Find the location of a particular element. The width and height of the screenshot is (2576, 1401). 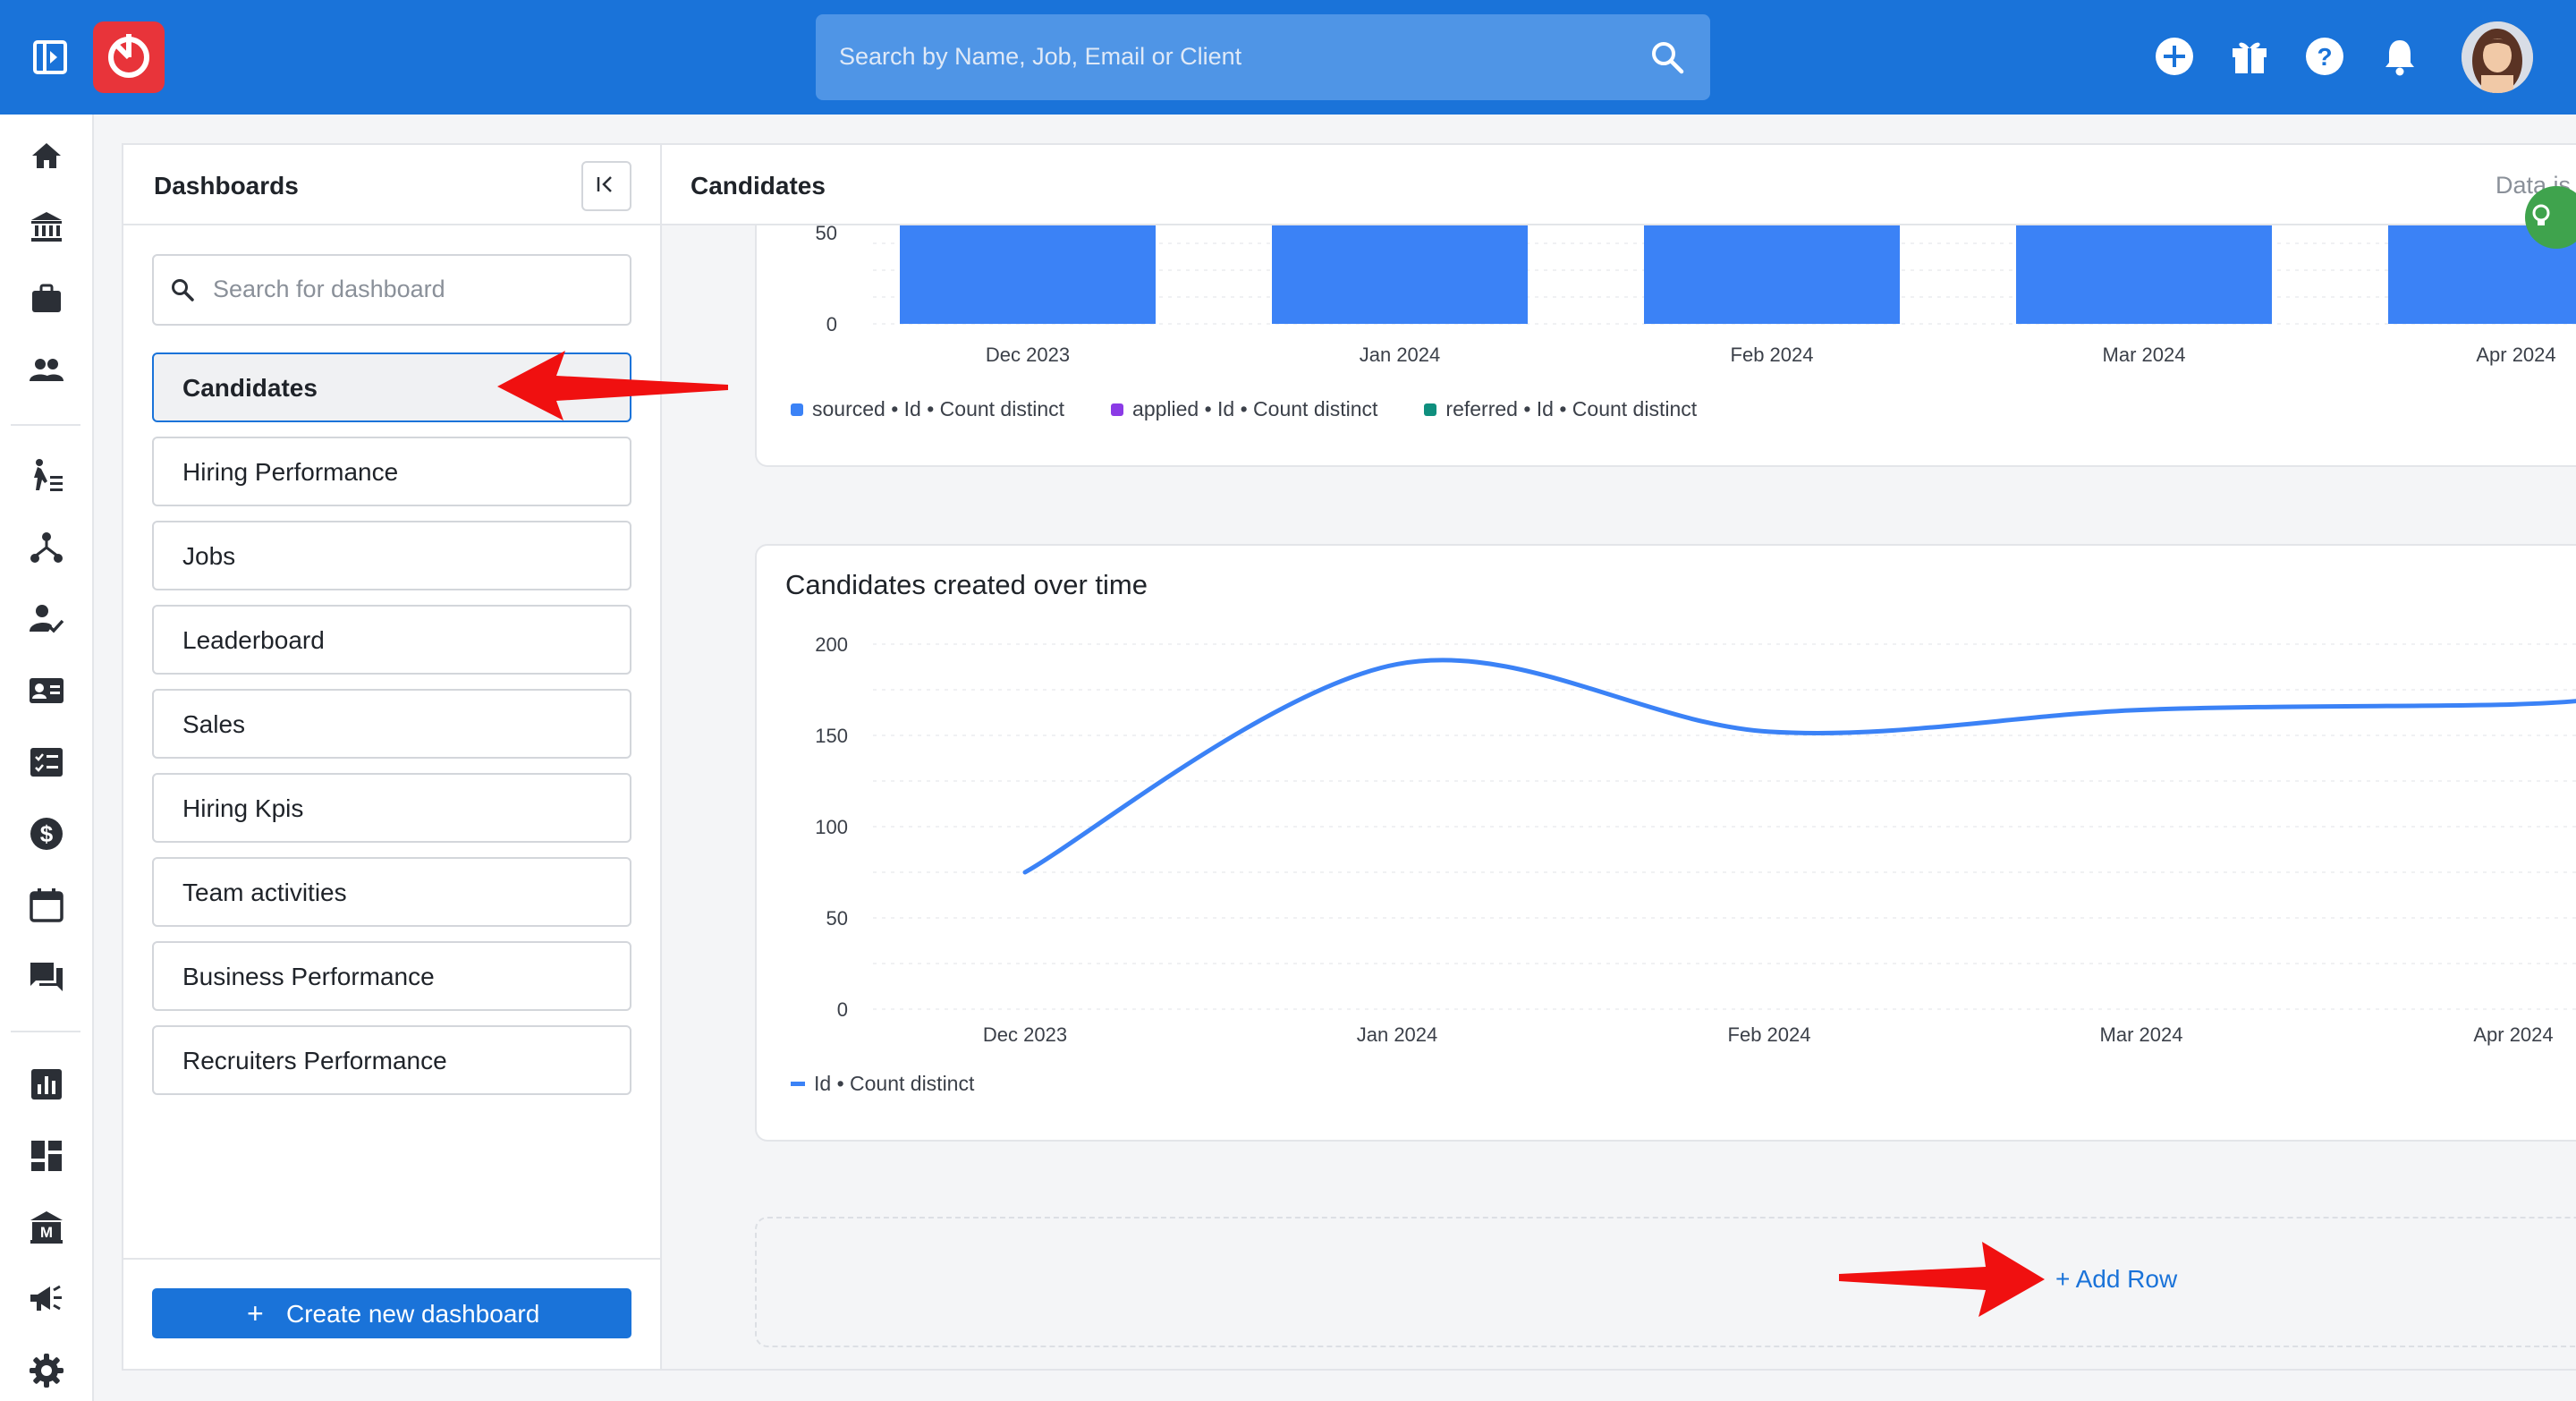

panel-title: Dashboards is located at coordinates (226, 186).